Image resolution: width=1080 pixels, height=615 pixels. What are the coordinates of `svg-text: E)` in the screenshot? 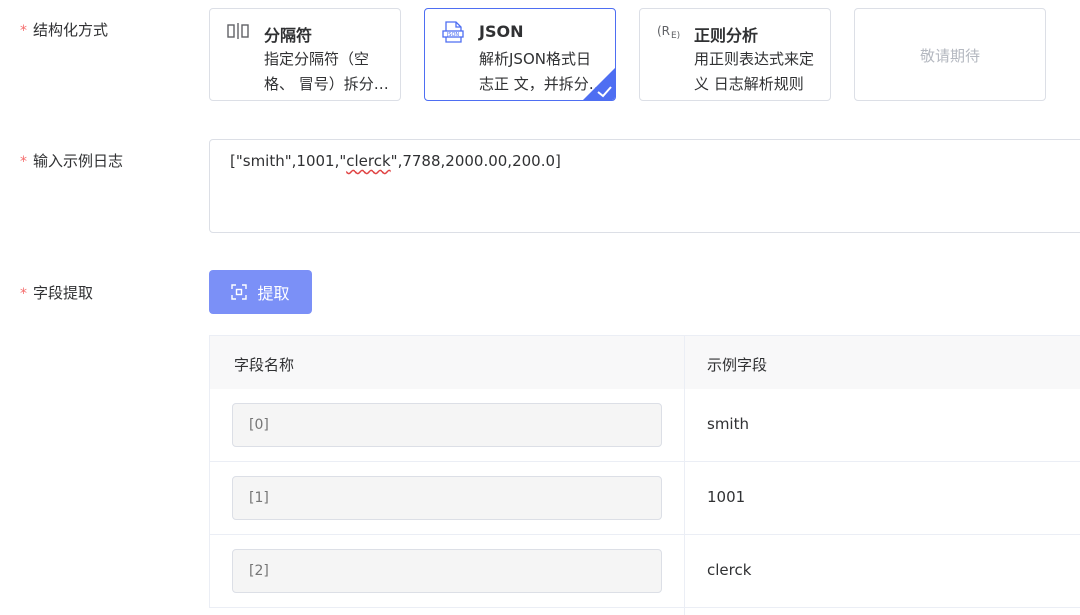 It's located at (675, 36).